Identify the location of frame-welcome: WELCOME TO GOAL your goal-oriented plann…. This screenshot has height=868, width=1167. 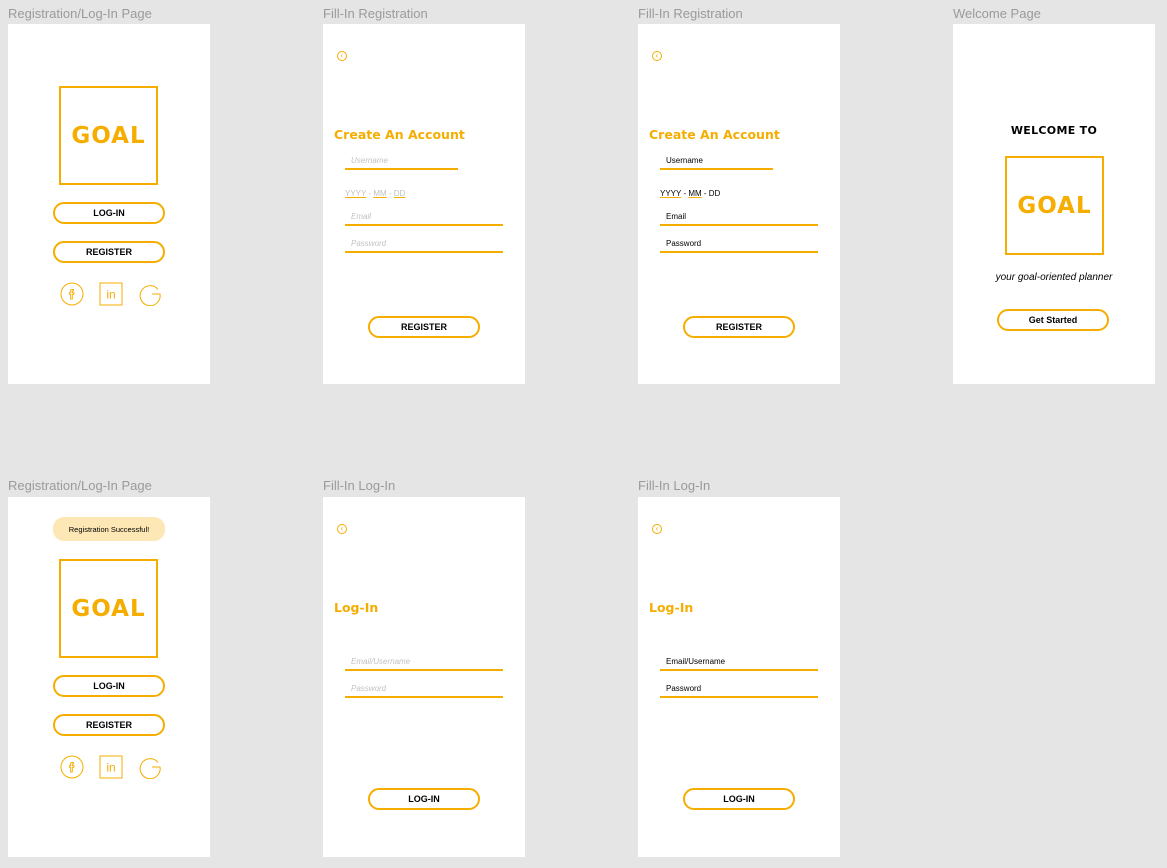
(1054, 204).